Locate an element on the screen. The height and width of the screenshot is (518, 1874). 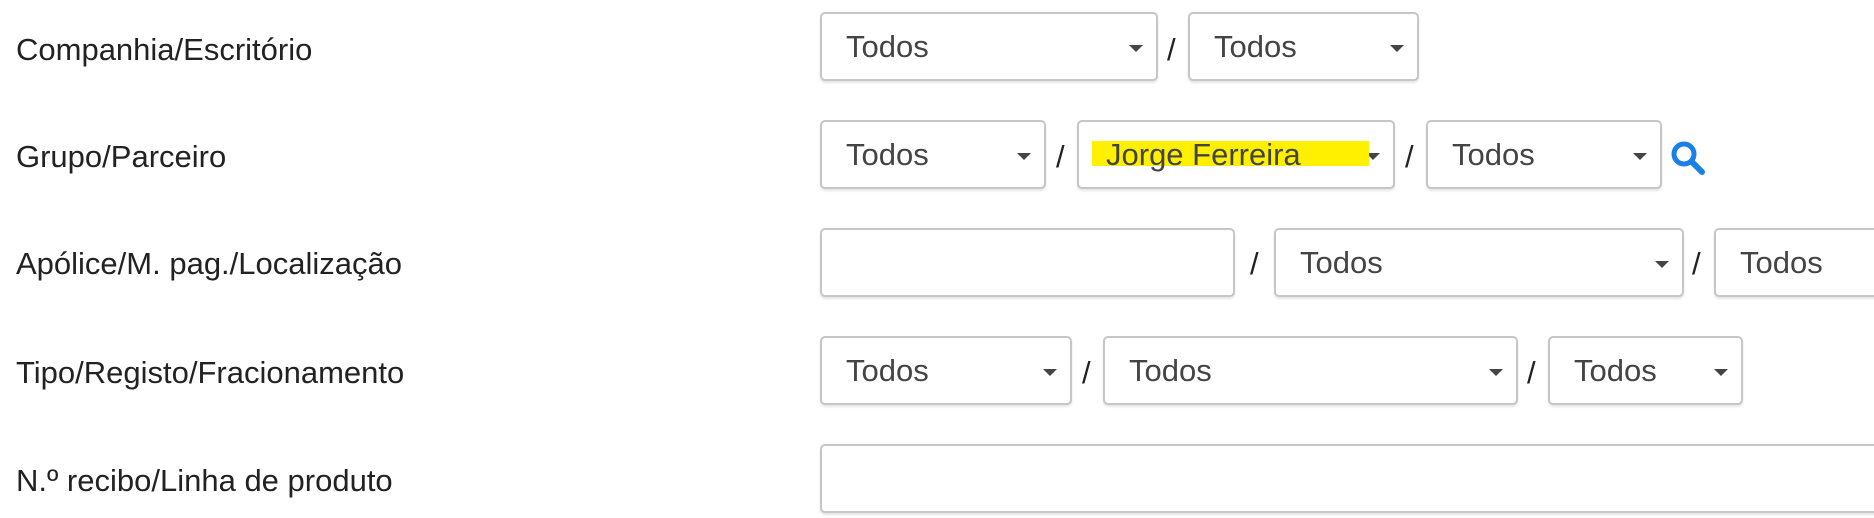
receipt-input is located at coordinates (1347, 478).